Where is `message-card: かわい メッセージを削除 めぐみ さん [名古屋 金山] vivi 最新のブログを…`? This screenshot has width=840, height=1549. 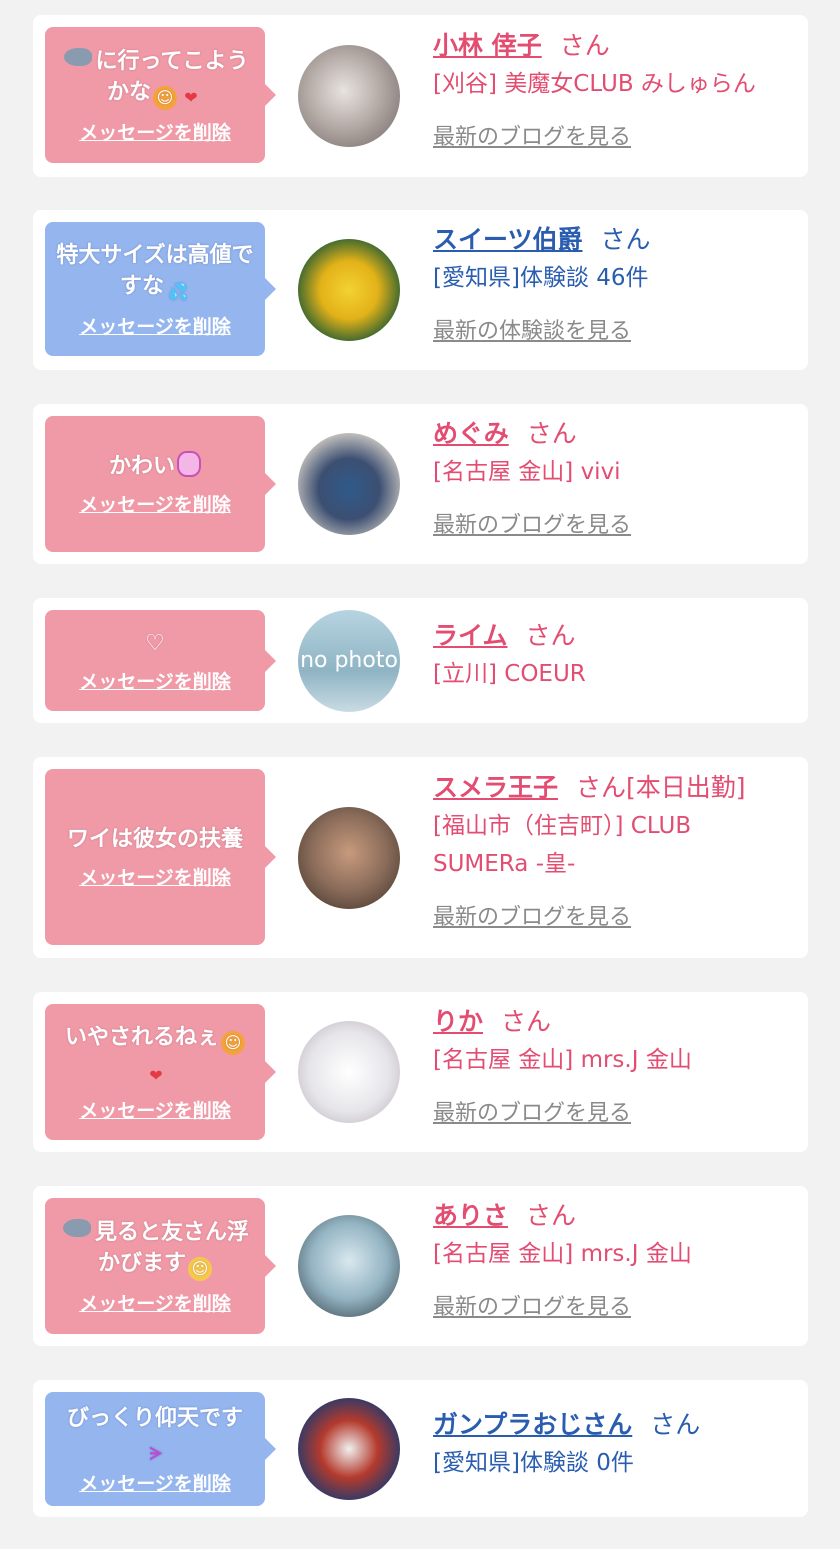
message-card: かわい メッセージを削除 めぐみ さん [名古屋 金山] vivi 最新のブログを… is located at coordinates (420, 484).